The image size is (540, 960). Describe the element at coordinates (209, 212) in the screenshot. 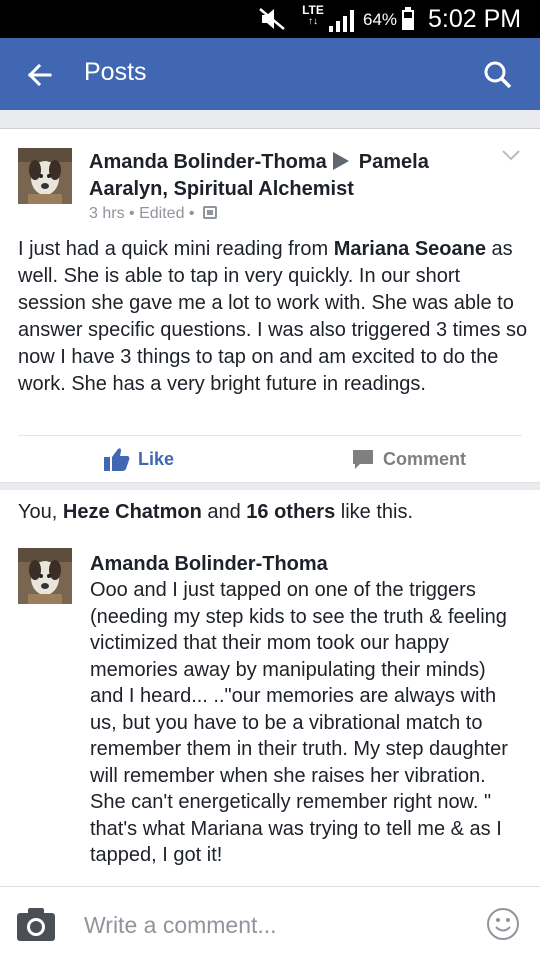

I see `audience-icon` at that location.